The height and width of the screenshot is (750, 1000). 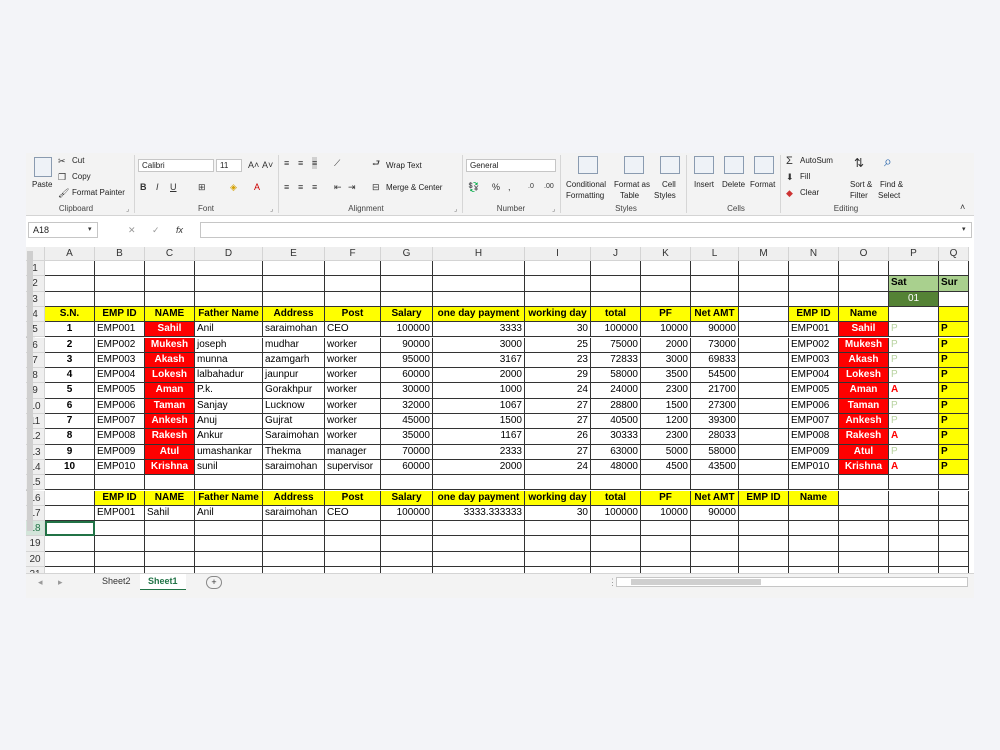 What do you see at coordinates (665, 195) in the screenshot?
I see `cell-styles-label2: Styles` at bounding box center [665, 195].